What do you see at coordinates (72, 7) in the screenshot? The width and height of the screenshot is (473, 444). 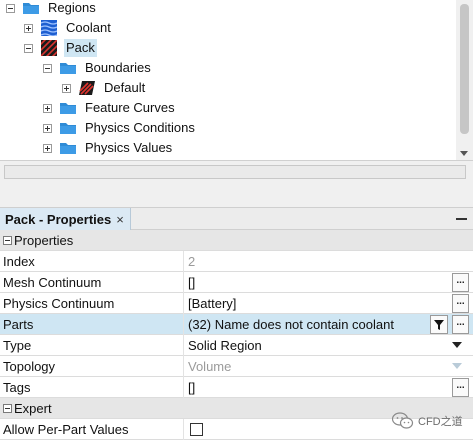 I see `tree-node-label: Regions` at bounding box center [72, 7].